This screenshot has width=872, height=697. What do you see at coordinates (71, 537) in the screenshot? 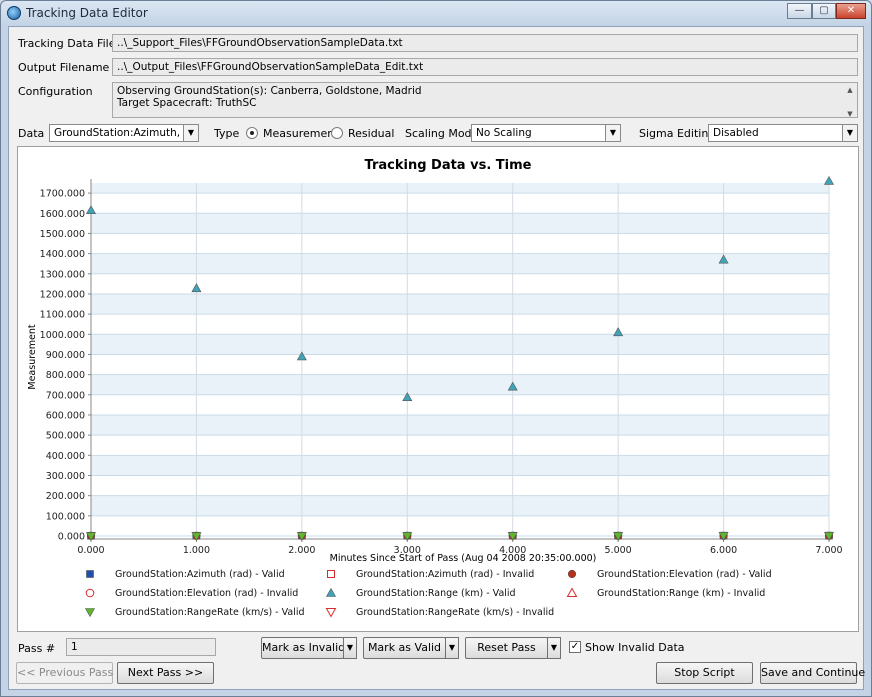
I see `y-tick-label: 0.000` at bounding box center [71, 537].